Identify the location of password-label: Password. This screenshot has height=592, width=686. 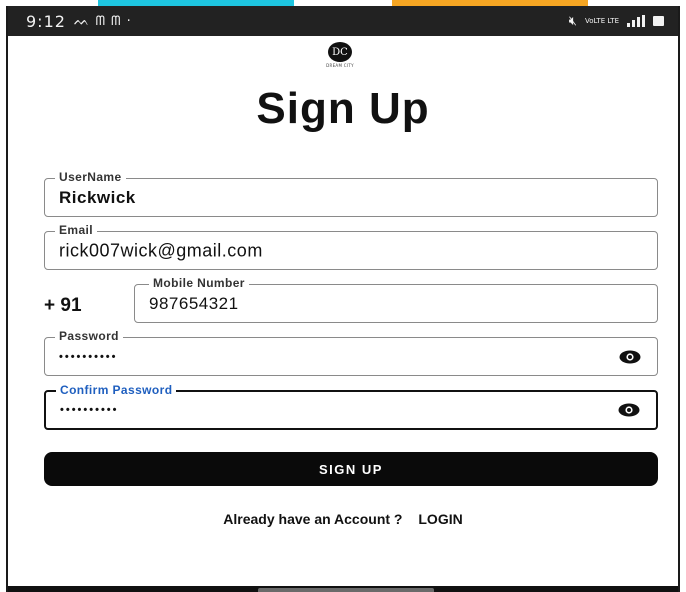
(89, 336).